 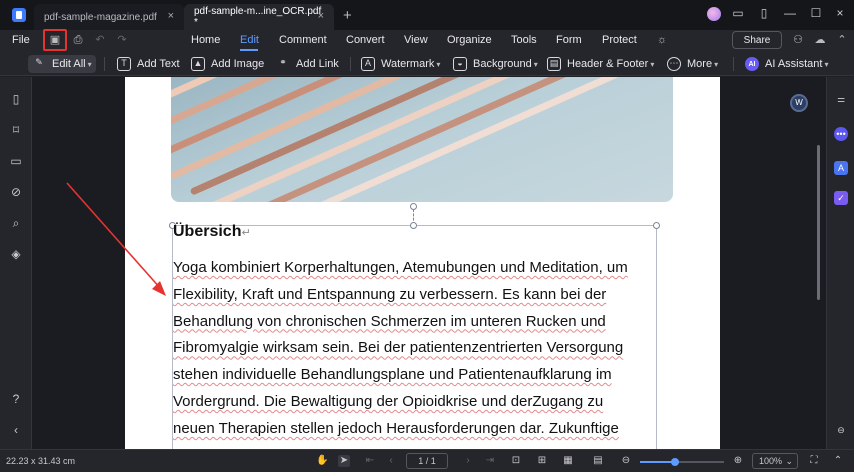 I want to click on previous-page-icon: ‹, so click(x=391, y=461).